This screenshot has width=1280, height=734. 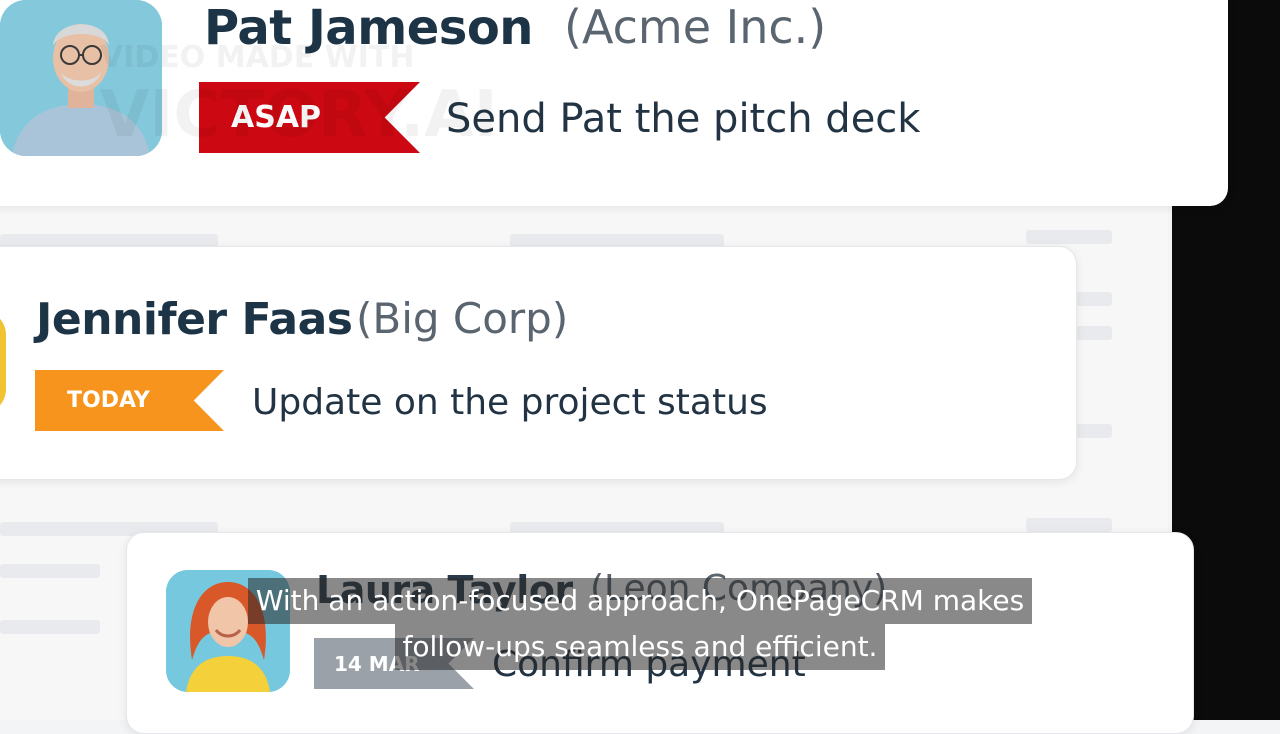 I want to click on watermark: VIDEO MADE WITH VICTORY.AI, so click(x=299, y=96).